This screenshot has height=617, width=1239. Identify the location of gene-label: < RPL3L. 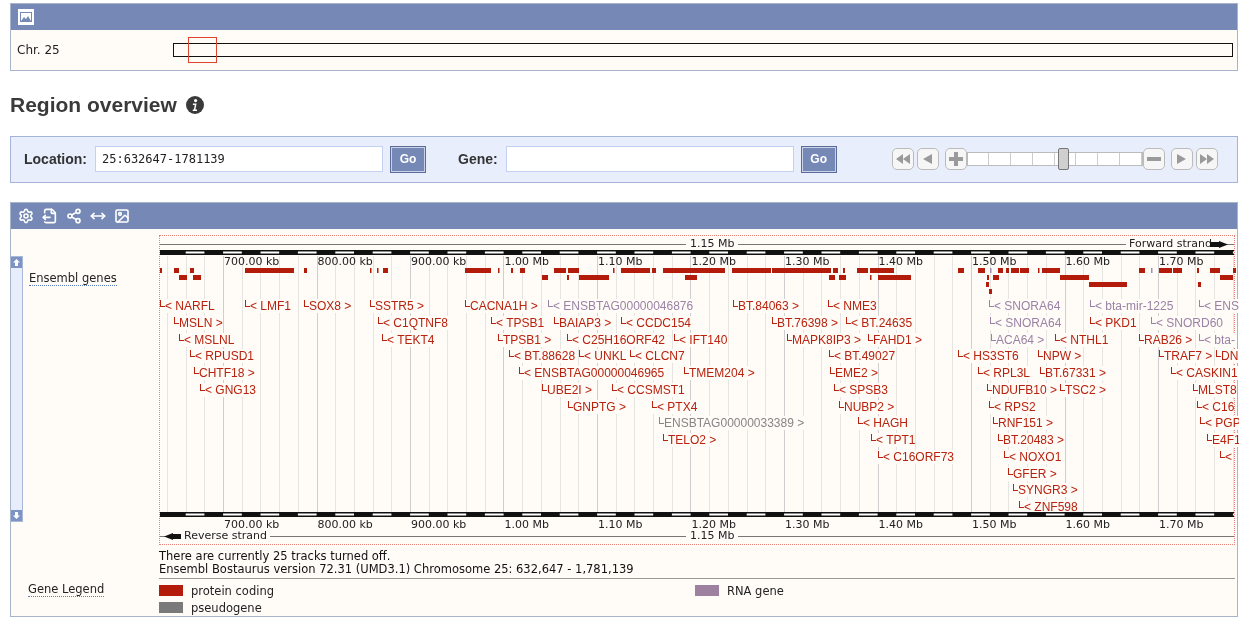
(1004, 373).